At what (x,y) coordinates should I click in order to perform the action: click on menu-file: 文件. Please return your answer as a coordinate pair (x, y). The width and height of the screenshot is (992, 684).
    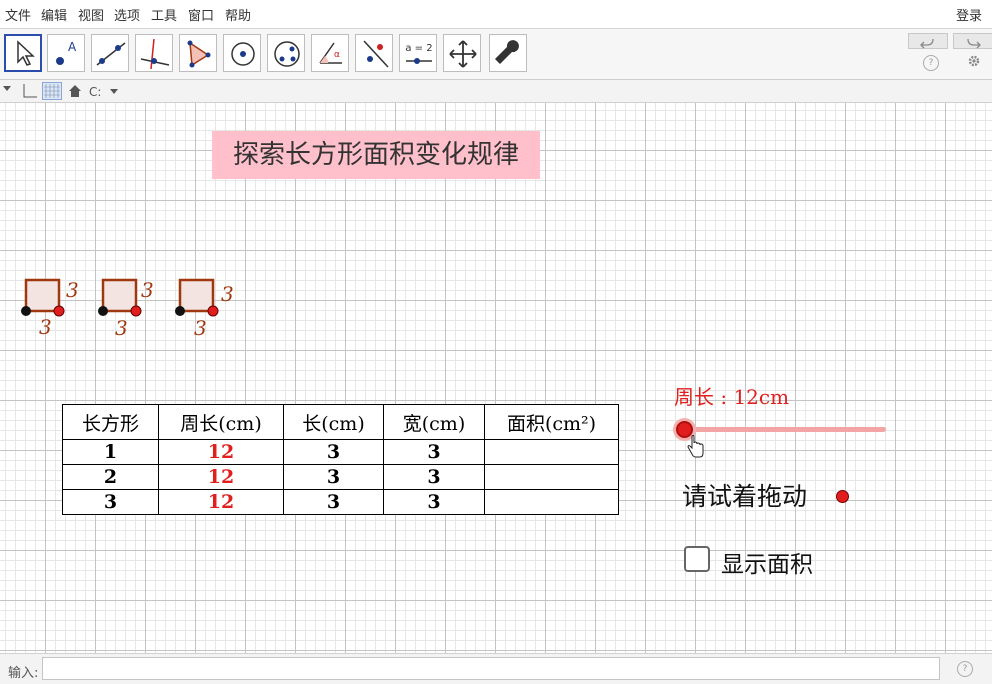
    Looking at the image, I should click on (18, 14).